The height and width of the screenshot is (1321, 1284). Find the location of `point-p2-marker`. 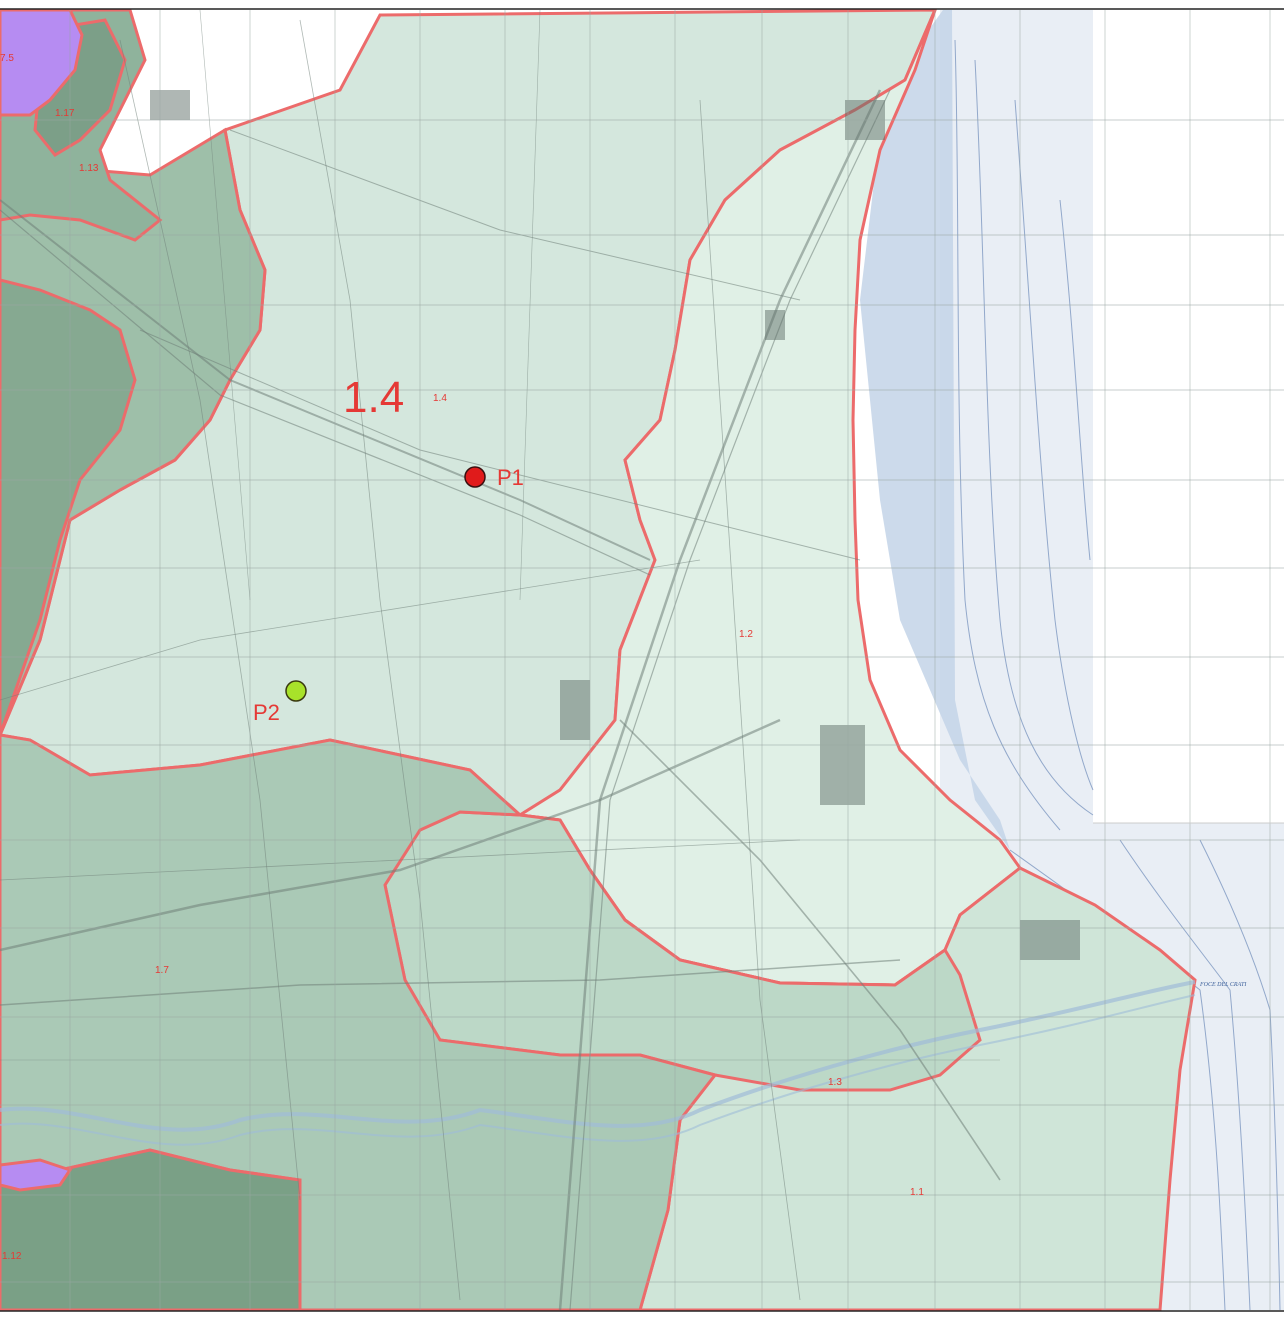

point-p2-marker is located at coordinates (296, 691).